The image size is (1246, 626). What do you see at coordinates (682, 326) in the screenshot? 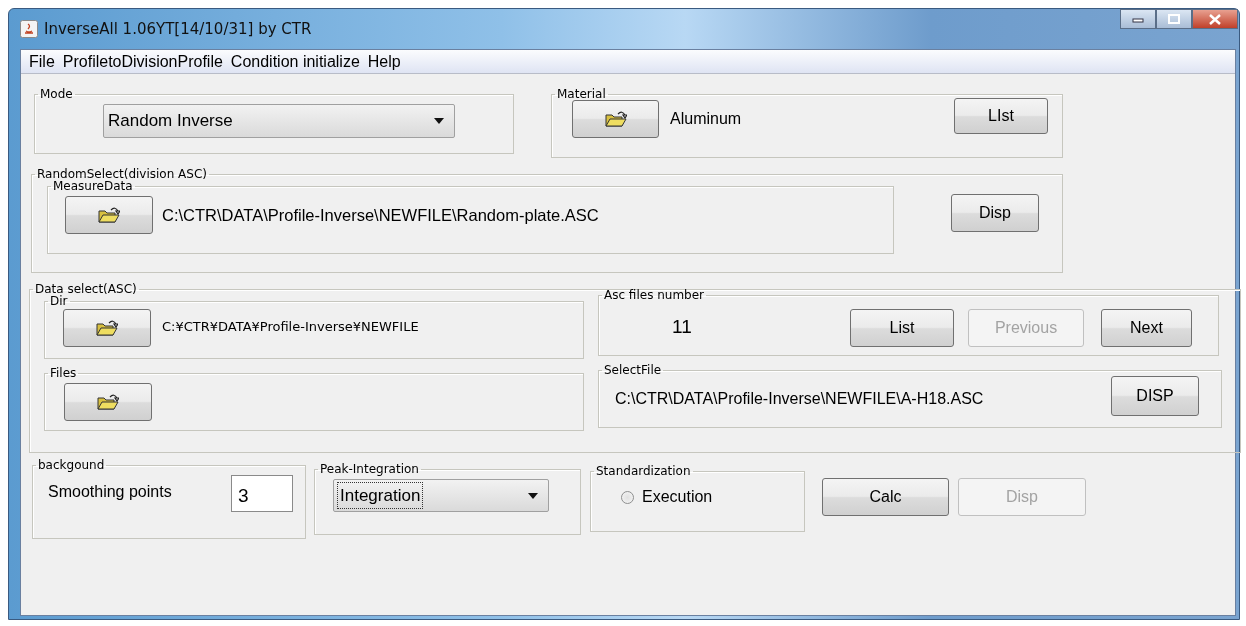
I see `file-count: 11` at bounding box center [682, 326].